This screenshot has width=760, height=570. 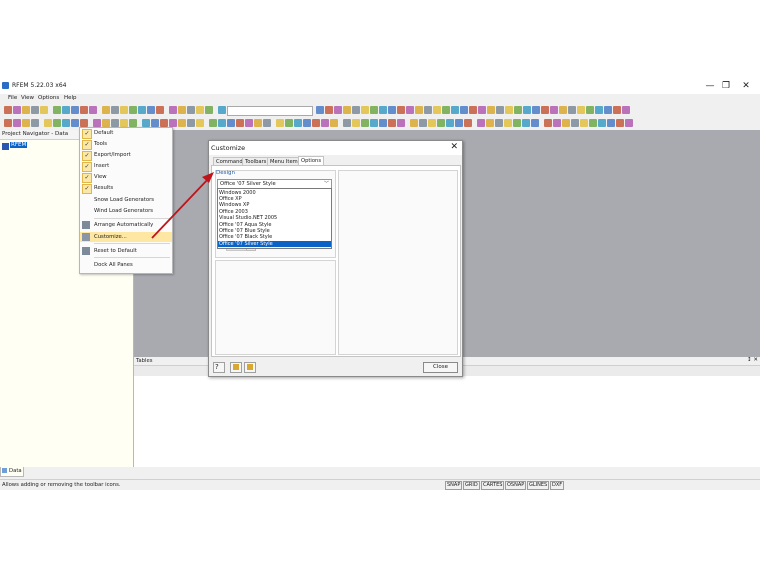 What do you see at coordinates (208, 177) in the screenshot?
I see `arrow-head` at bounding box center [208, 177].